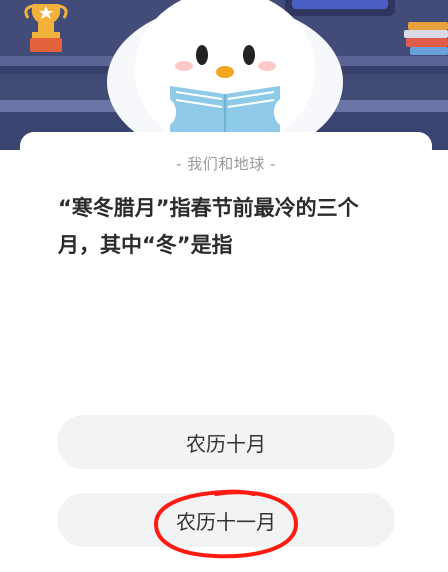  I want to click on answer-option-1-label: 农历十月, so click(226, 443).